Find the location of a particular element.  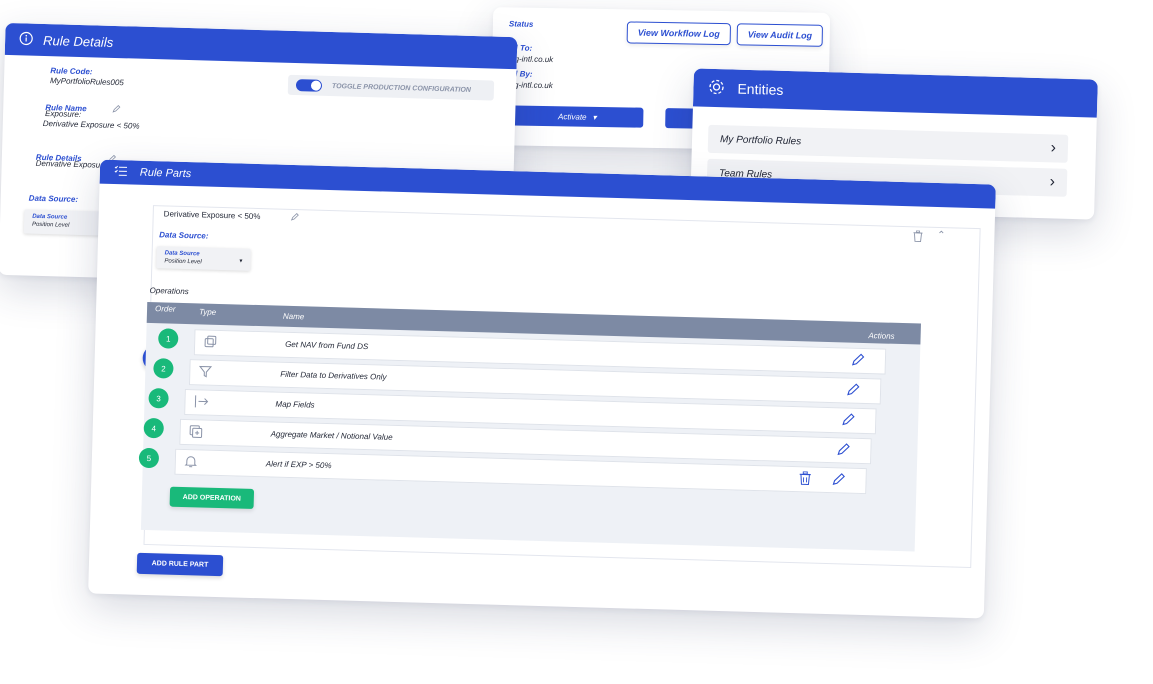

copy-icon is located at coordinates (210, 344).